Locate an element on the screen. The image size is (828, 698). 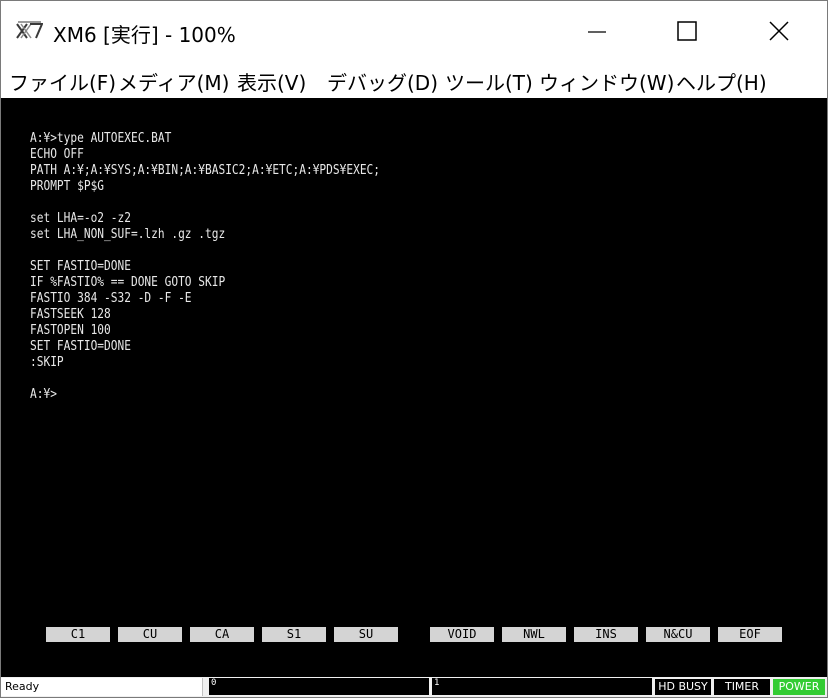
close-icon is located at coordinates (779, 31).